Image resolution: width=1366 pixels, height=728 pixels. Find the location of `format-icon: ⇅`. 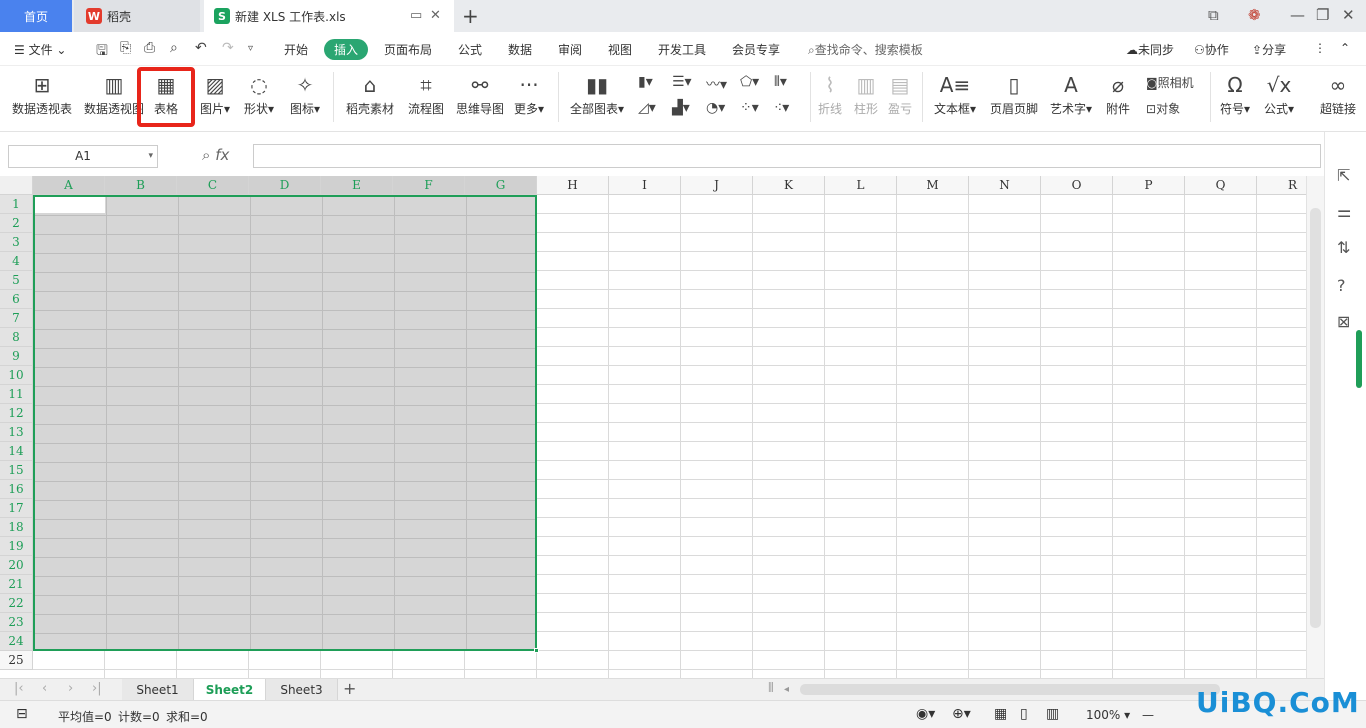

format-icon: ⇅ is located at coordinates (1343, 247).